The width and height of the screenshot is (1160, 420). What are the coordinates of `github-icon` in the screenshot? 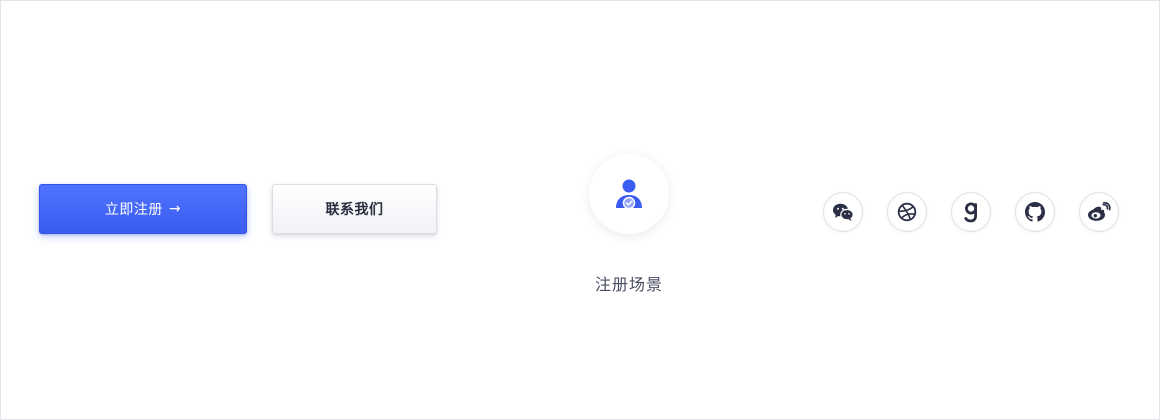 It's located at (1035, 212).